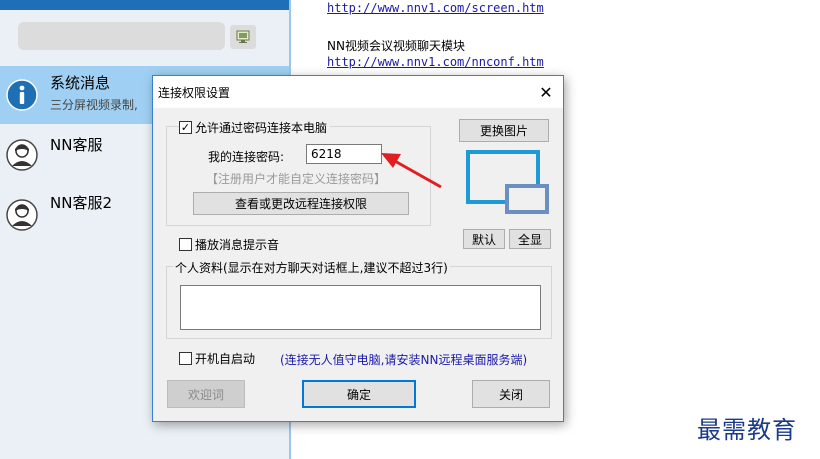  Describe the element at coordinates (80, 83) in the screenshot. I see `contact-name: 系统消息` at that location.